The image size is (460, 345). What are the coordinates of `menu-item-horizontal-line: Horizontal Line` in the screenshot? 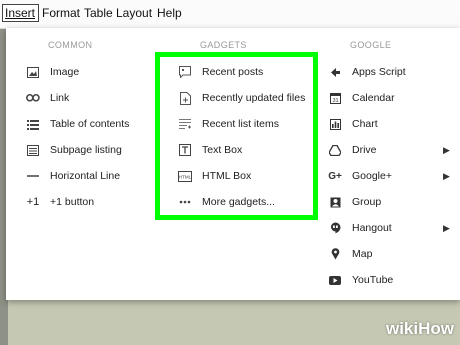 It's located at (73, 176).